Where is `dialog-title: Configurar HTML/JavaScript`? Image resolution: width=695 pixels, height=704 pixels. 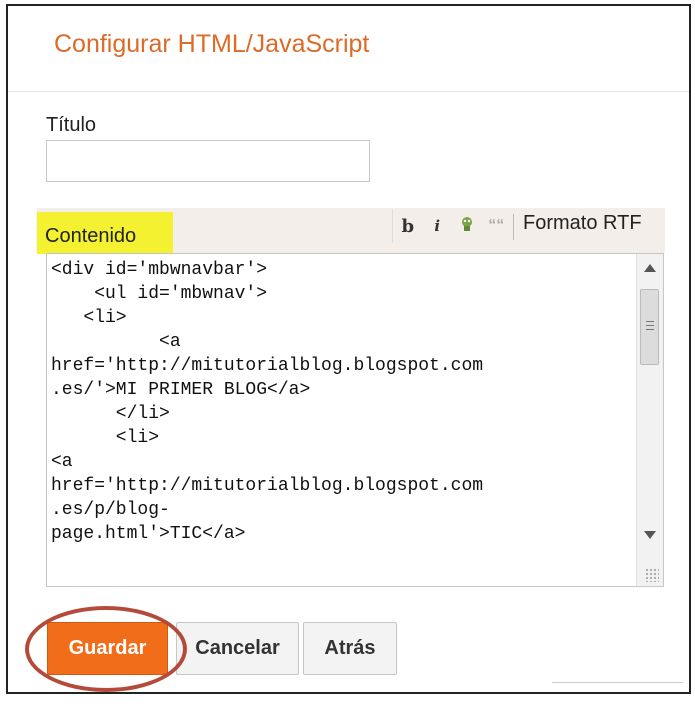 dialog-title: Configurar HTML/JavaScript is located at coordinates (212, 44).